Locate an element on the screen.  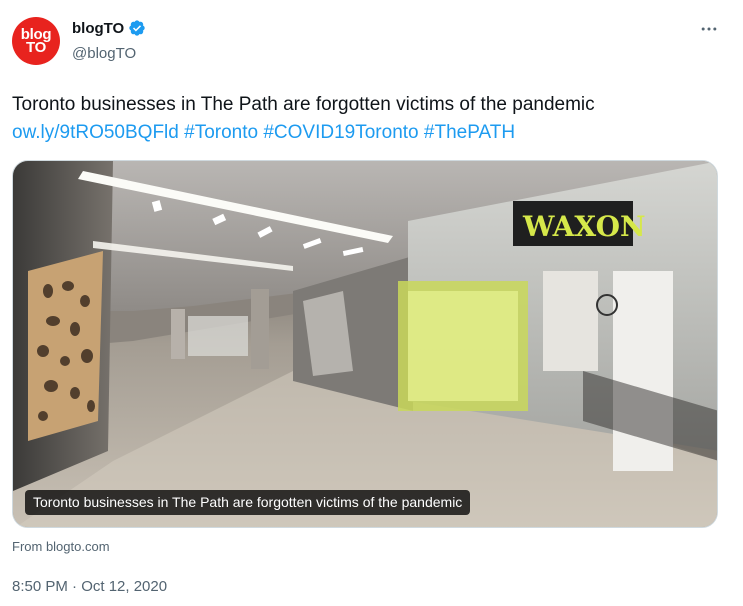
more-options-button is located at coordinates (709, 29).